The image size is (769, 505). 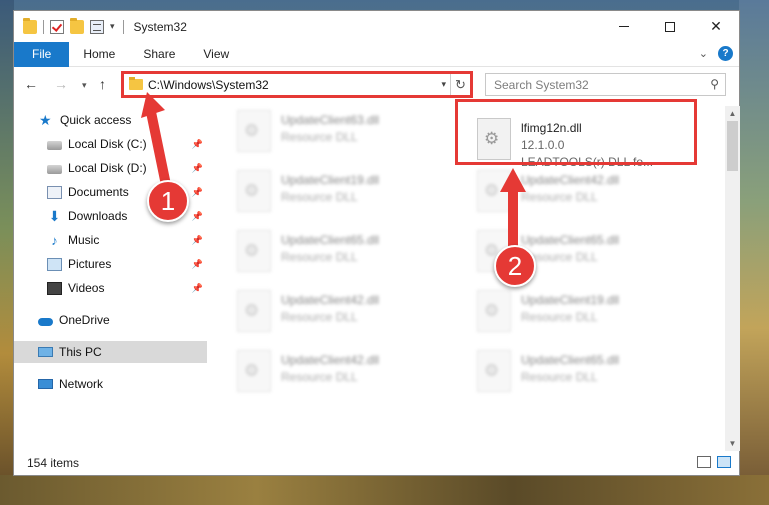 I want to click on tab-share: Share, so click(x=159, y=54).